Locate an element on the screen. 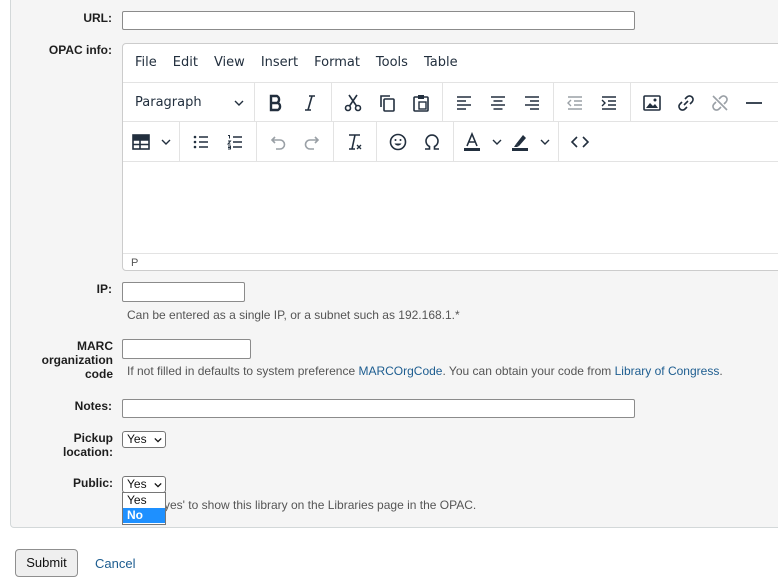 This screenshot has width=778, height=588. copy-icon is located at coordinates (387, 103).